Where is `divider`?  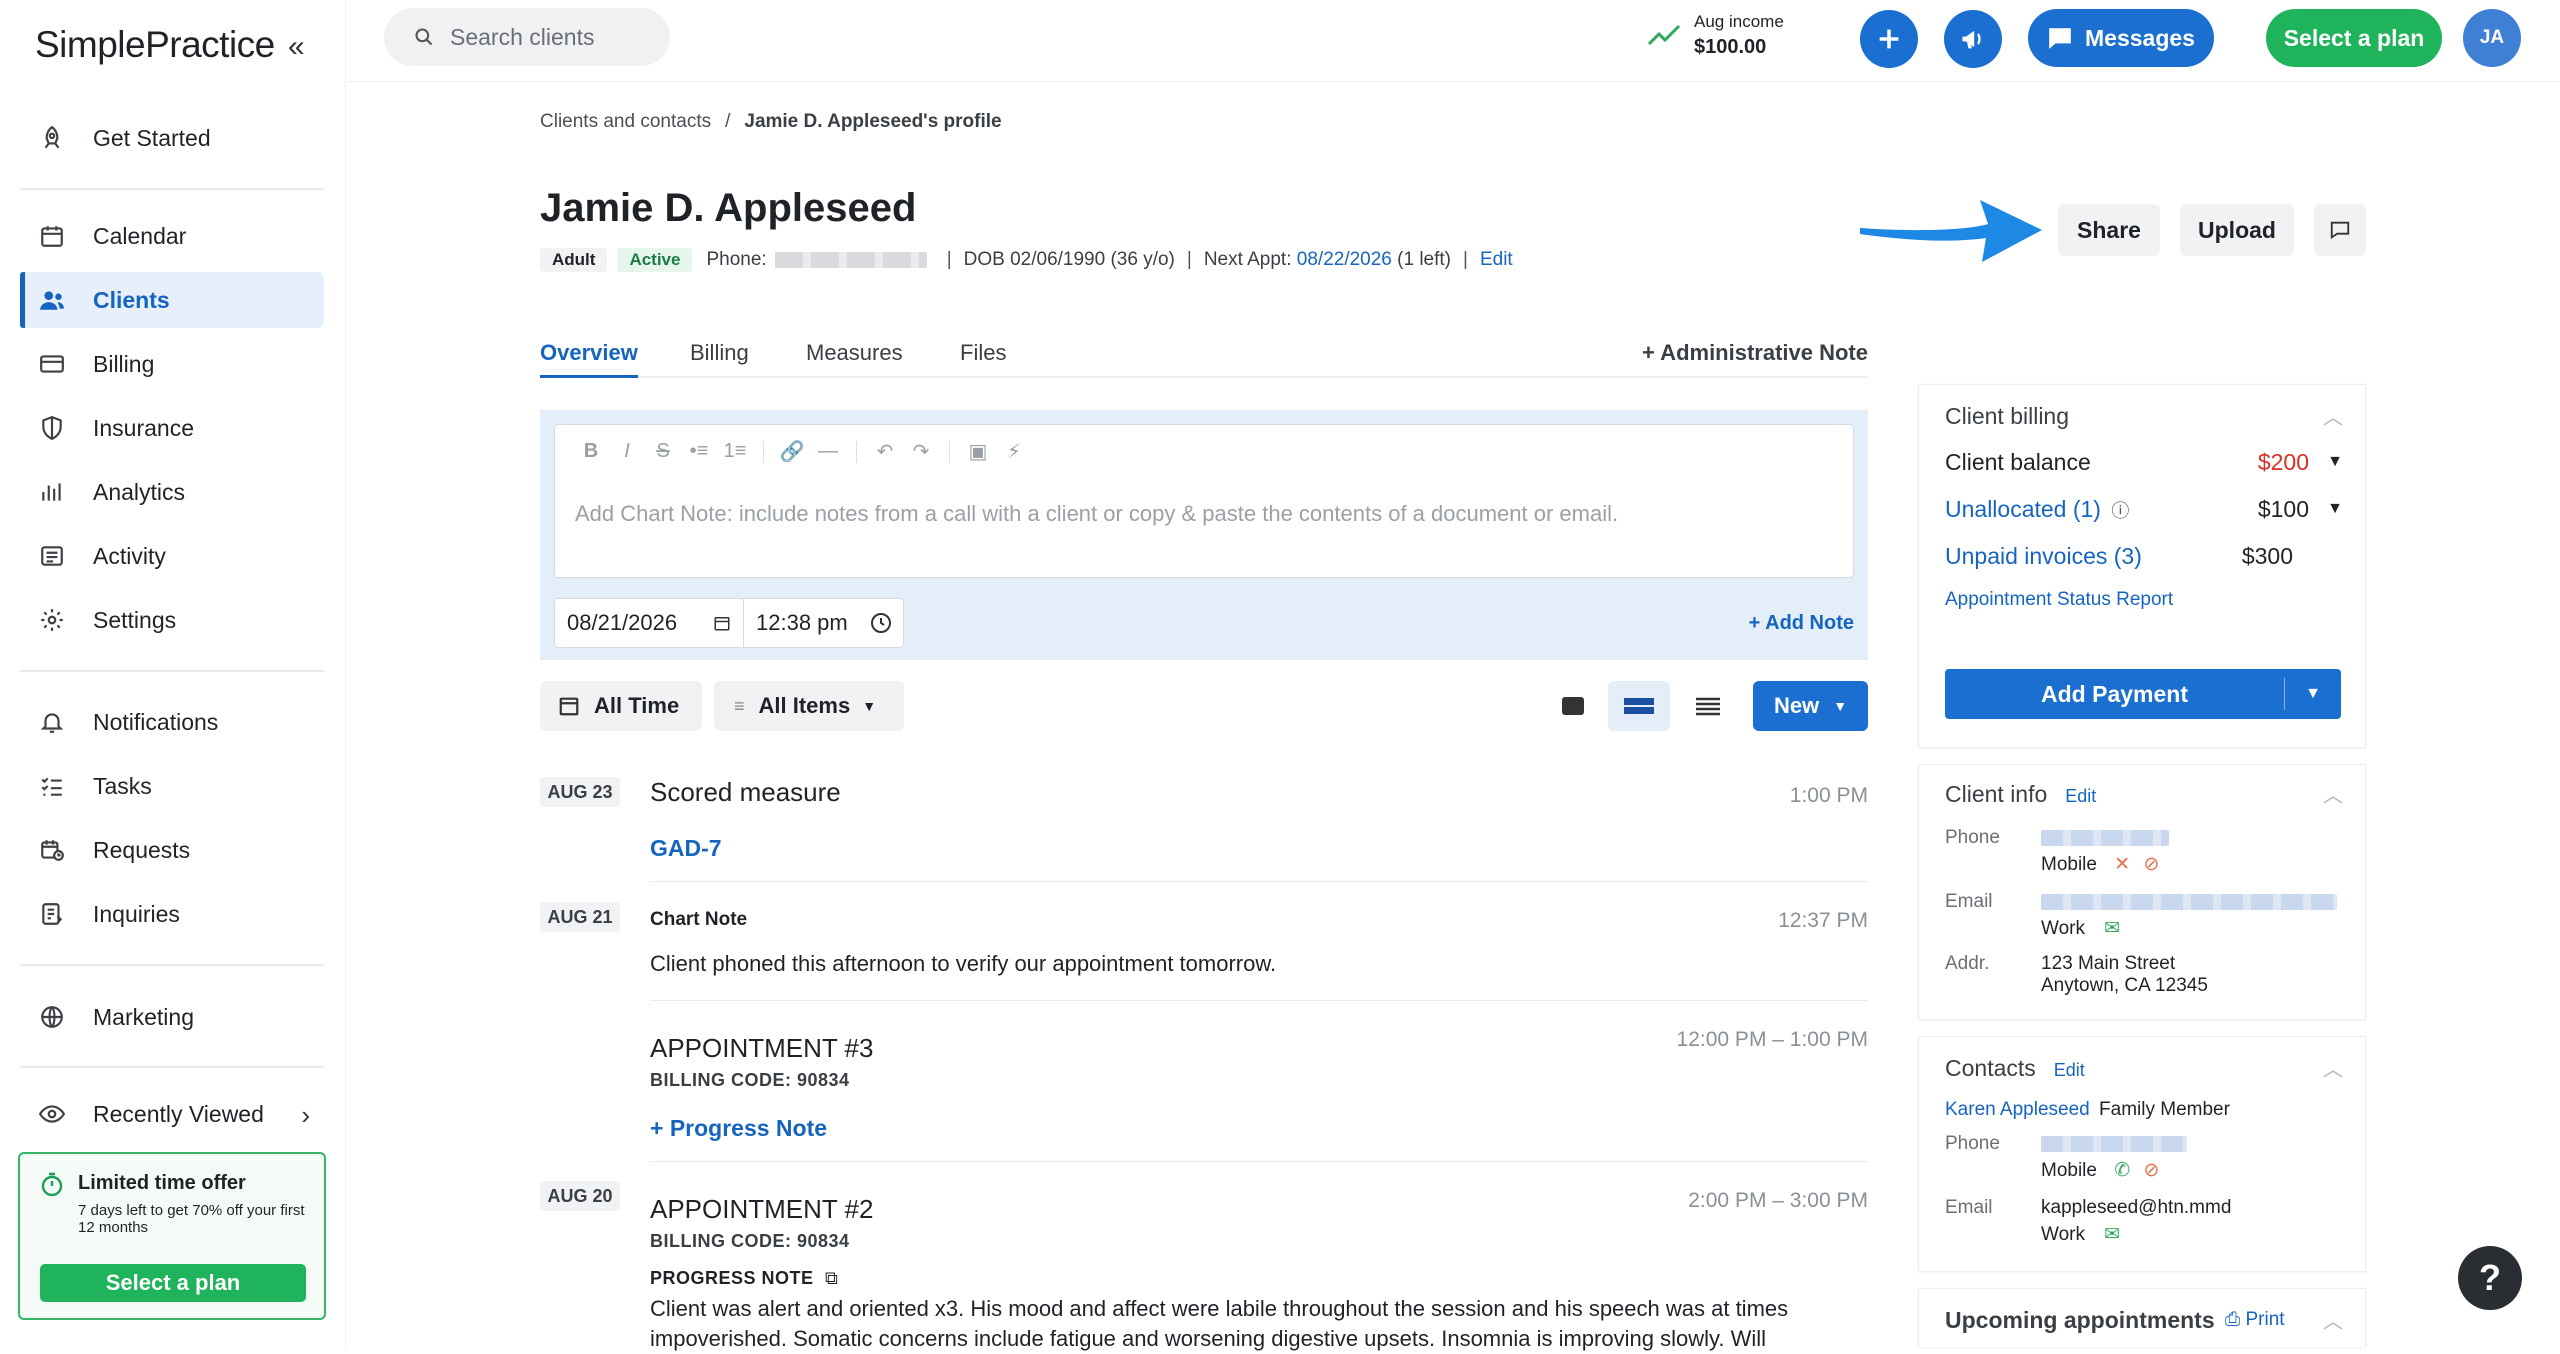
divider is located at coordinates (172, 965).